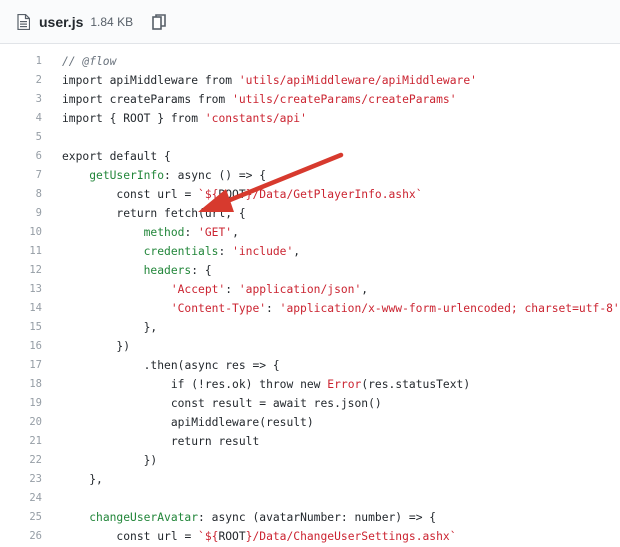  Describe the element at coordinates (31, 327) in the screenshot. I see `line-number: 15` at that location.